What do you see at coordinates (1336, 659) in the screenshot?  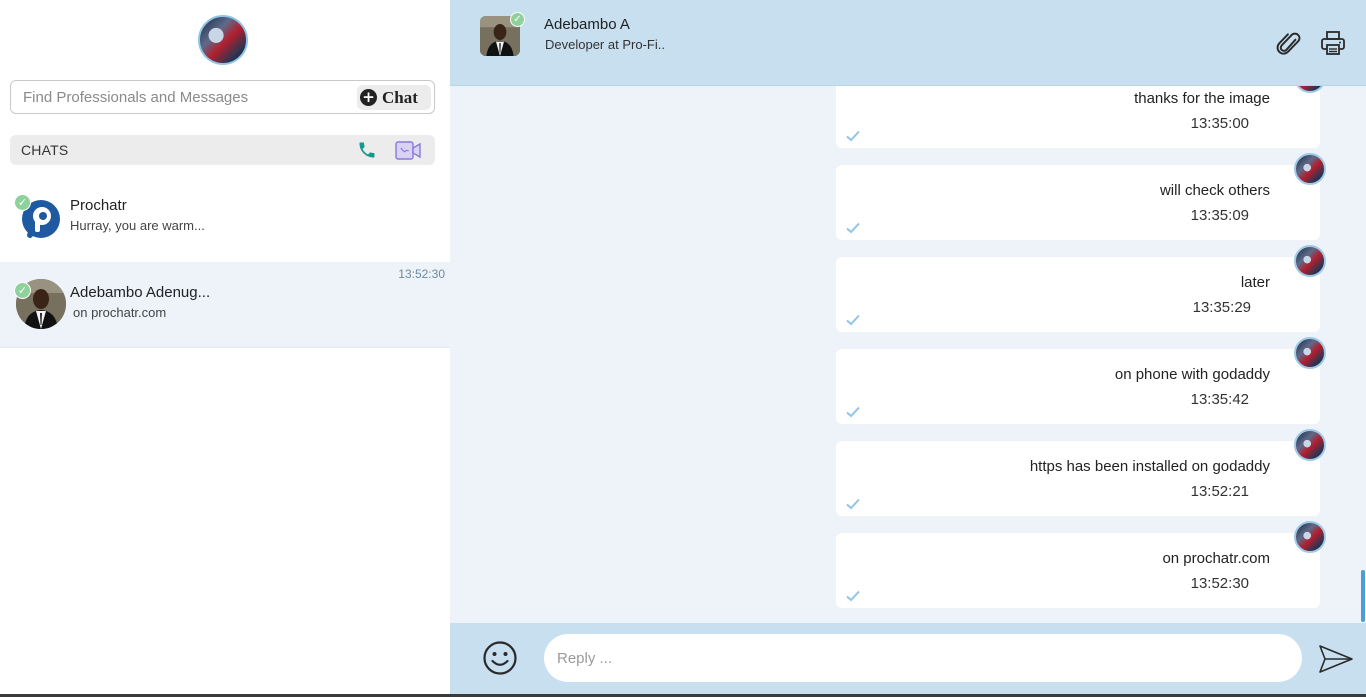 I see `send-icon` at bounding box center [1336, 659].